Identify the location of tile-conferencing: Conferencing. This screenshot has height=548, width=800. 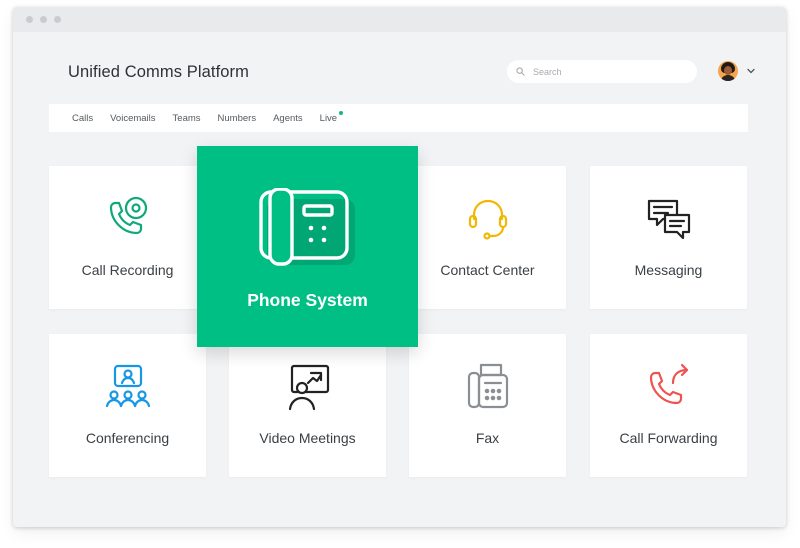
(127, 405).